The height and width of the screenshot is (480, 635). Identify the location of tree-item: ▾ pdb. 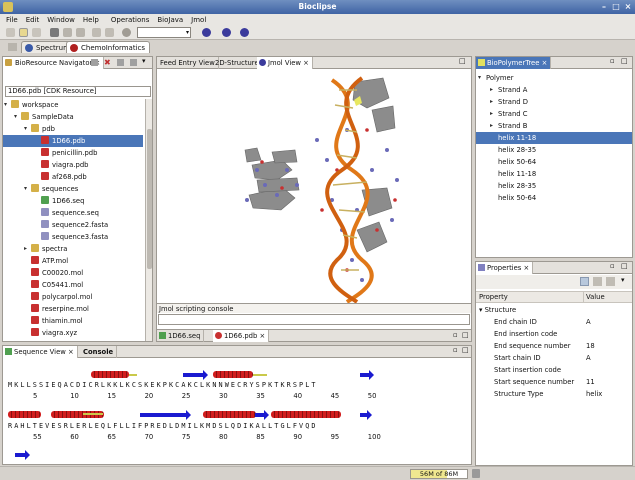
(73, 129).